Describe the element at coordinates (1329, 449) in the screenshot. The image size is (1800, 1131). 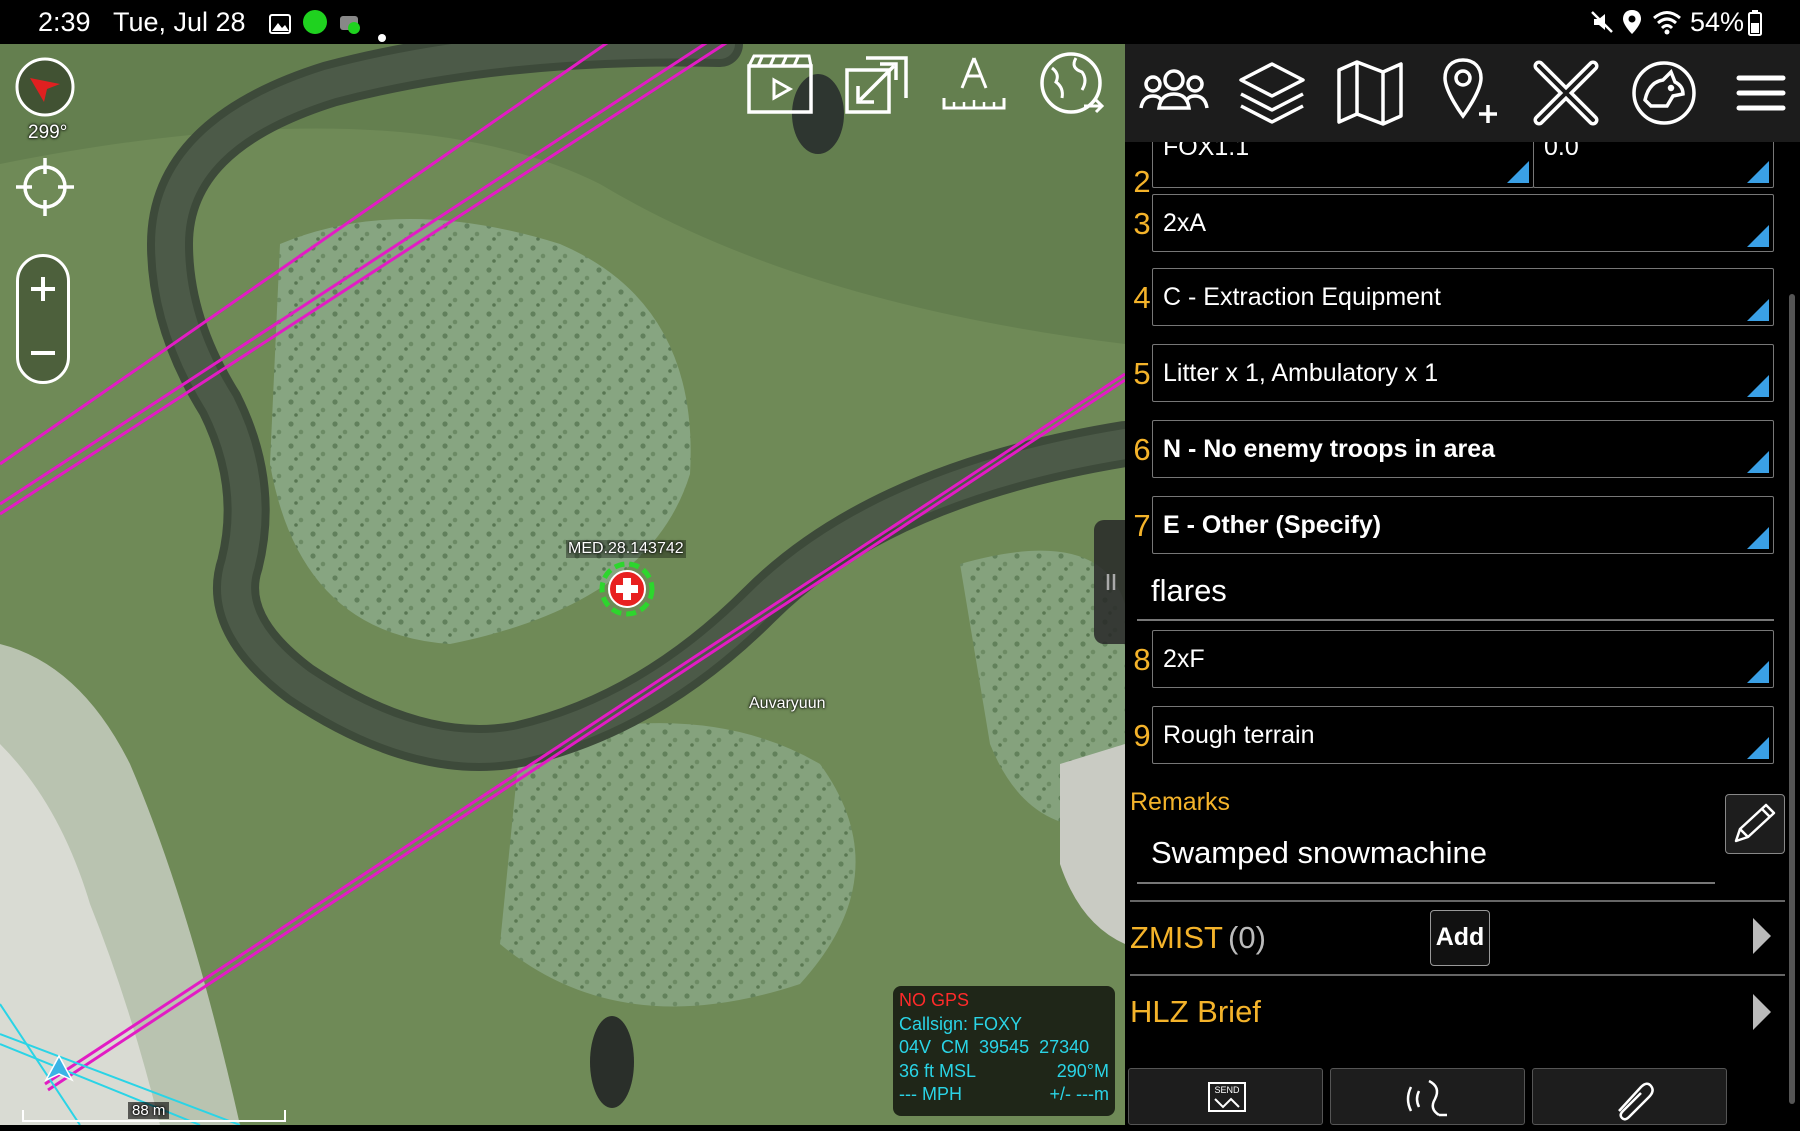
I see `field-value: N - No enemy troops in area` at that location.